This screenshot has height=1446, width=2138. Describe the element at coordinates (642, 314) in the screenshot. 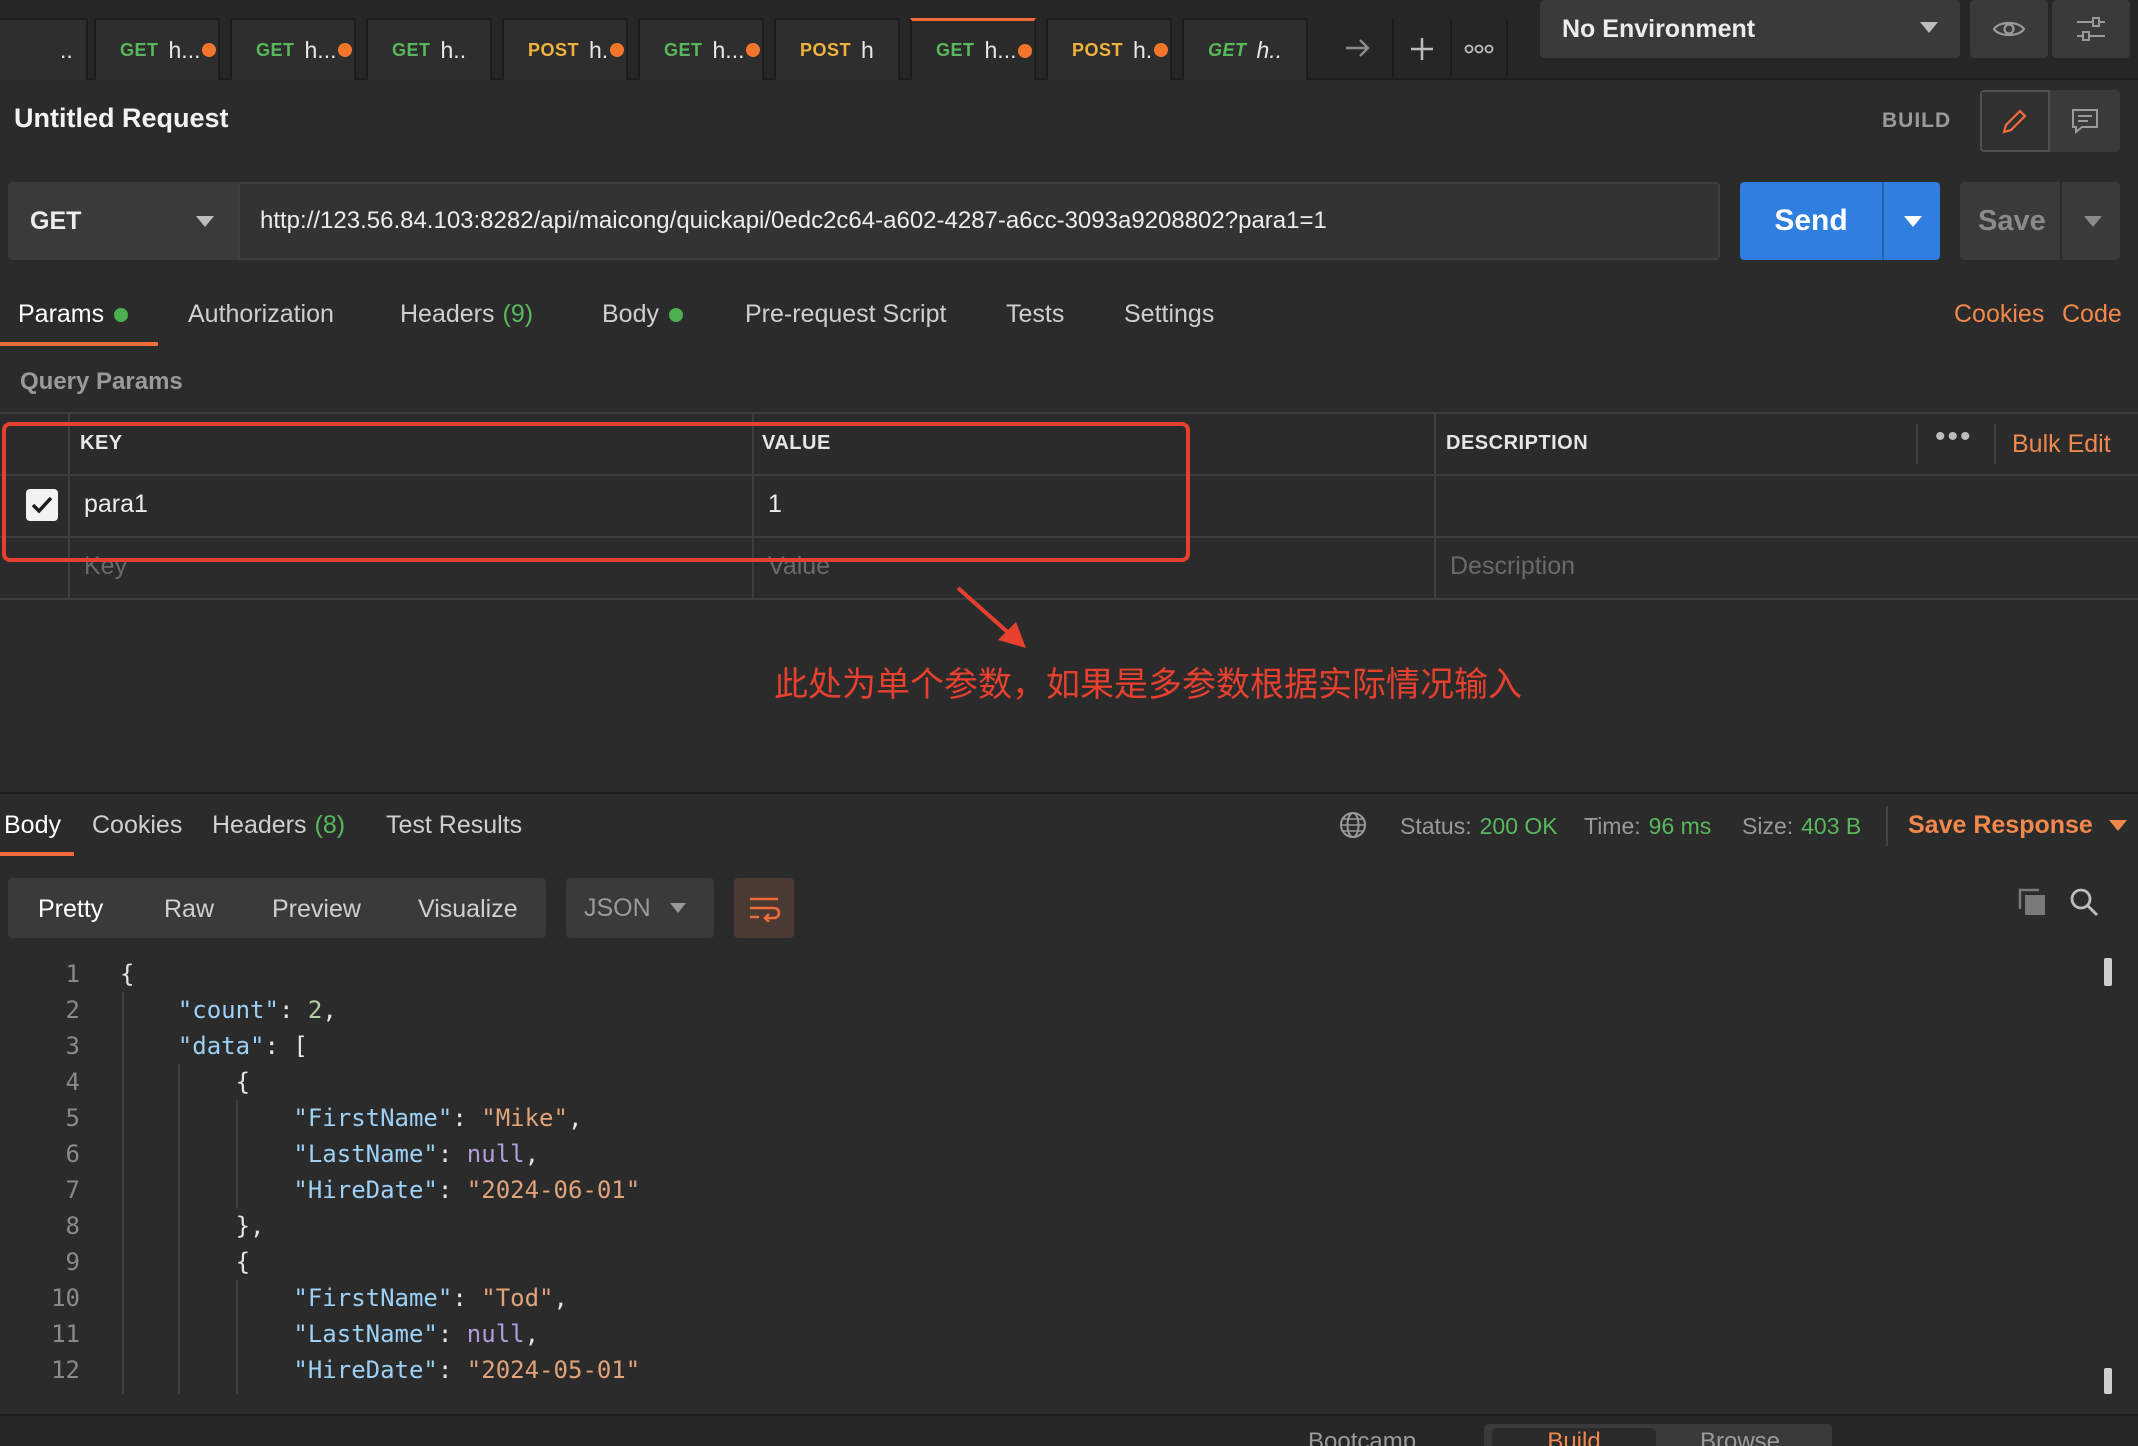

I see `tab-body: Body` at that location.